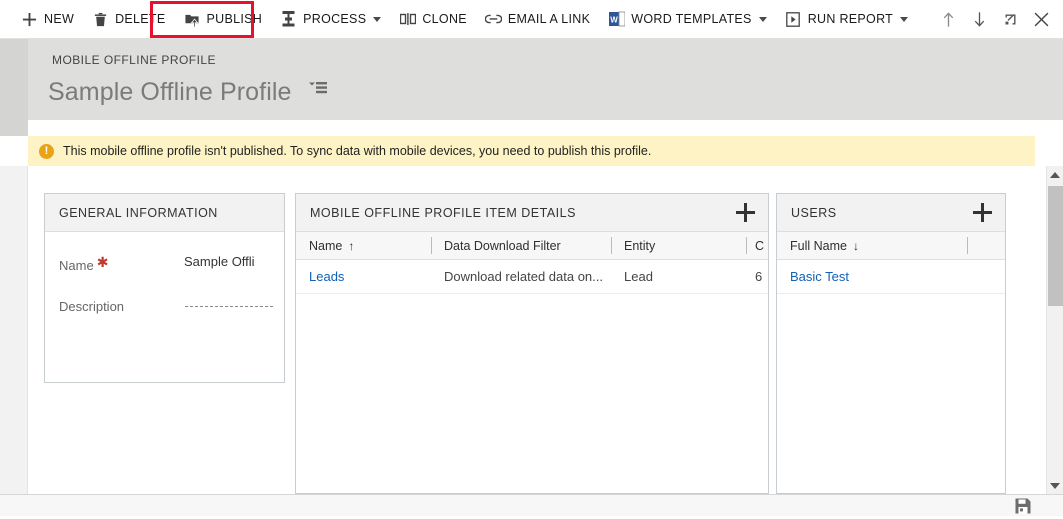 The height and width of the screenshot is (519, 1063). What do you see at coordinates (138, 212) in the screenshot?
I see `general-information-title: GENERAL INFORMATION` at bounding box center [138, 212].